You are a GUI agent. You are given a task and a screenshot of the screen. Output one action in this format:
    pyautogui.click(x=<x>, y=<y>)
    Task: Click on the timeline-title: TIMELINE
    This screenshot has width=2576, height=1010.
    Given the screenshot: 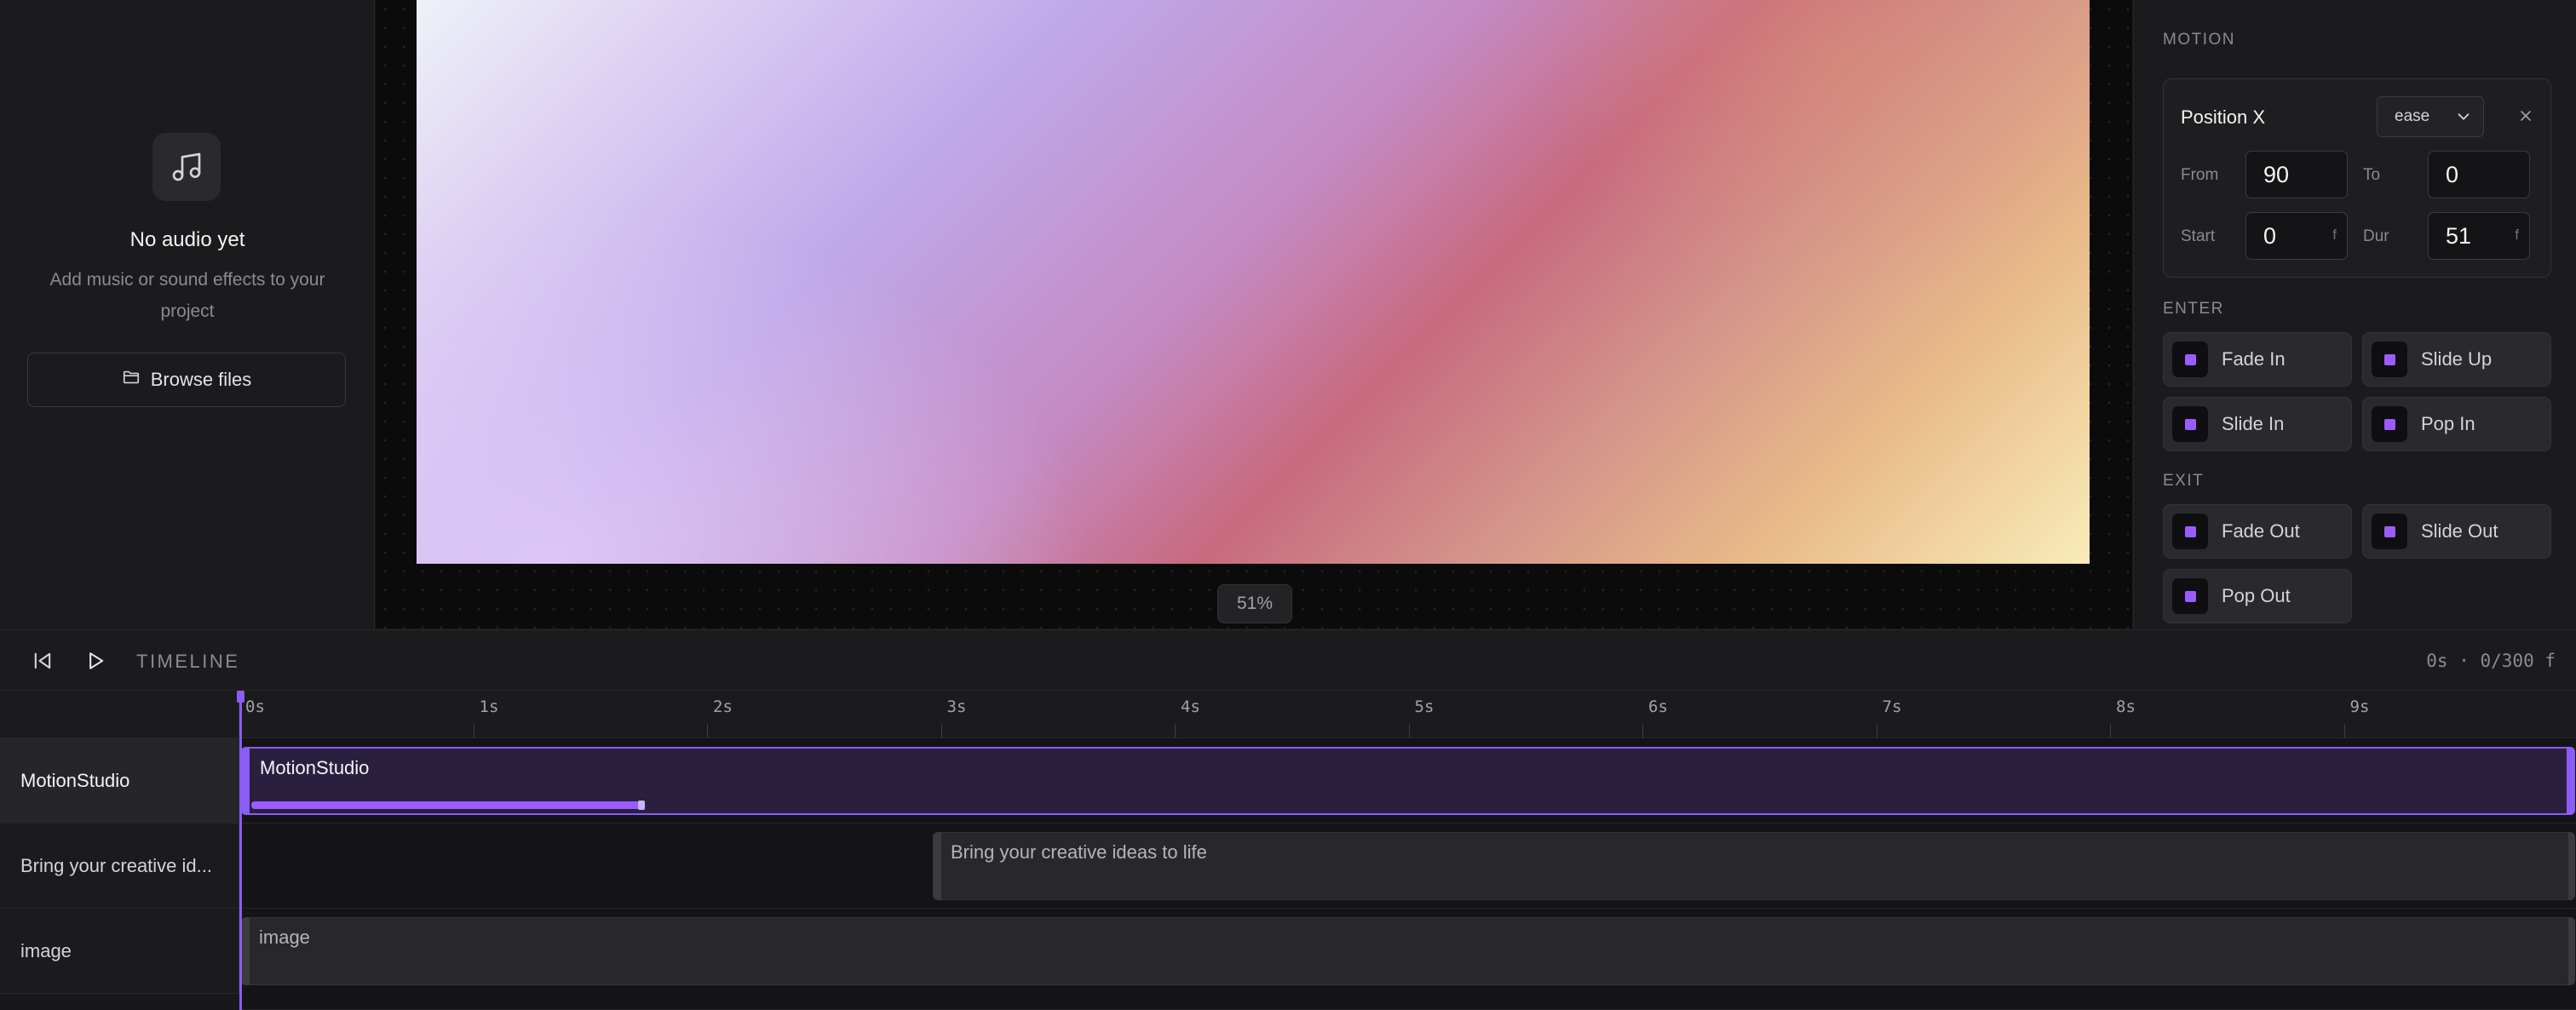 What is the action you would take?
    pyautogui.click(x=188, y=661)
    